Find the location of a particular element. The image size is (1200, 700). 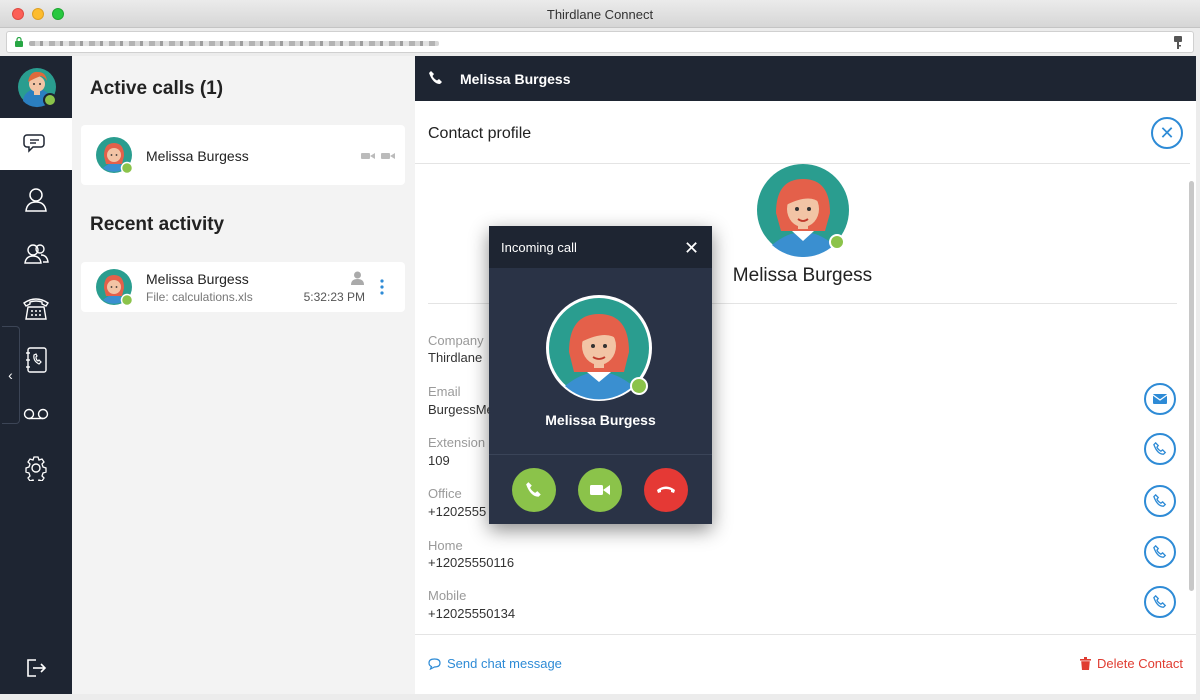

gear-icon is located at coordinates (36, 468).